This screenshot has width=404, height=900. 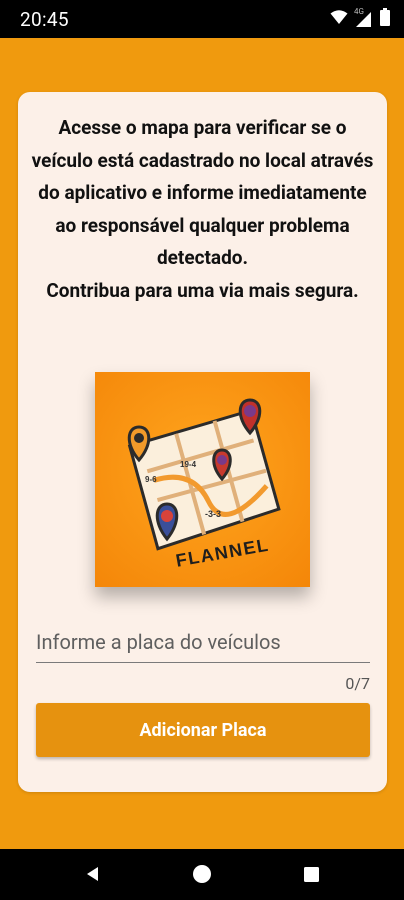 What do you see at coordinates (202, 290) in the screenshot?
I see `safety-slogan: Contribua para uma via mais segura.` at bounding box center [202, 290].